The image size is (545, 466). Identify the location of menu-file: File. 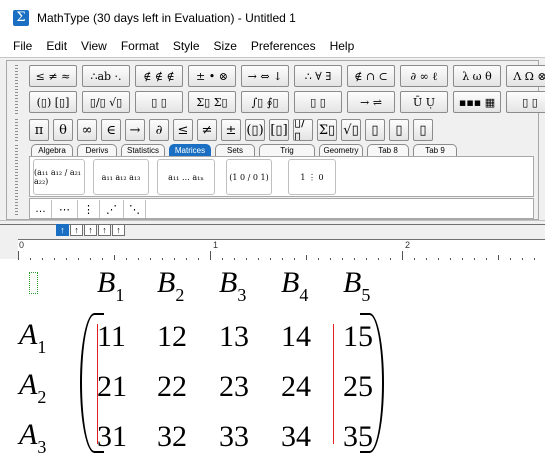
(22, 46).